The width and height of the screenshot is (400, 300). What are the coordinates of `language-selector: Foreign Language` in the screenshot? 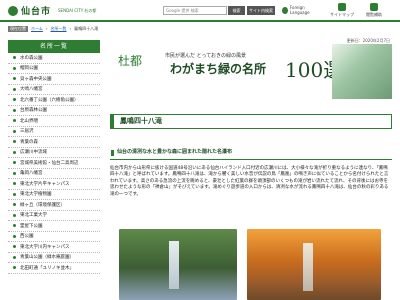 It's located at (301, 10).